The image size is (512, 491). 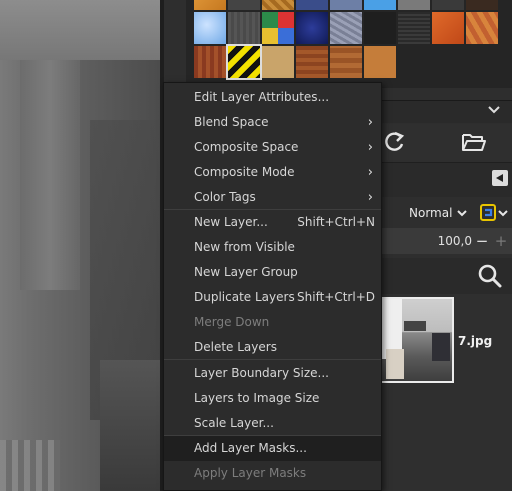 I want to click on menu-item-label: Merge Down, so click(x=232, y=322).